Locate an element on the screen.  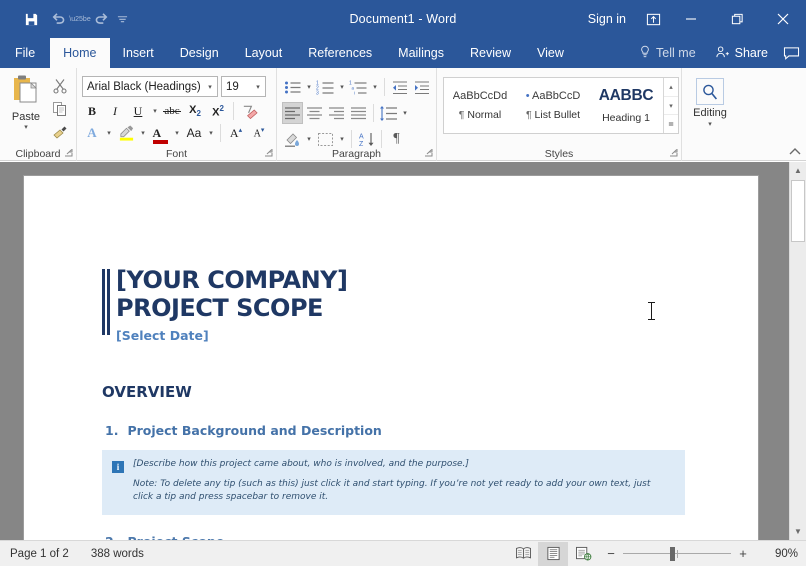
align-right-button is located at coordinates (336, 113).